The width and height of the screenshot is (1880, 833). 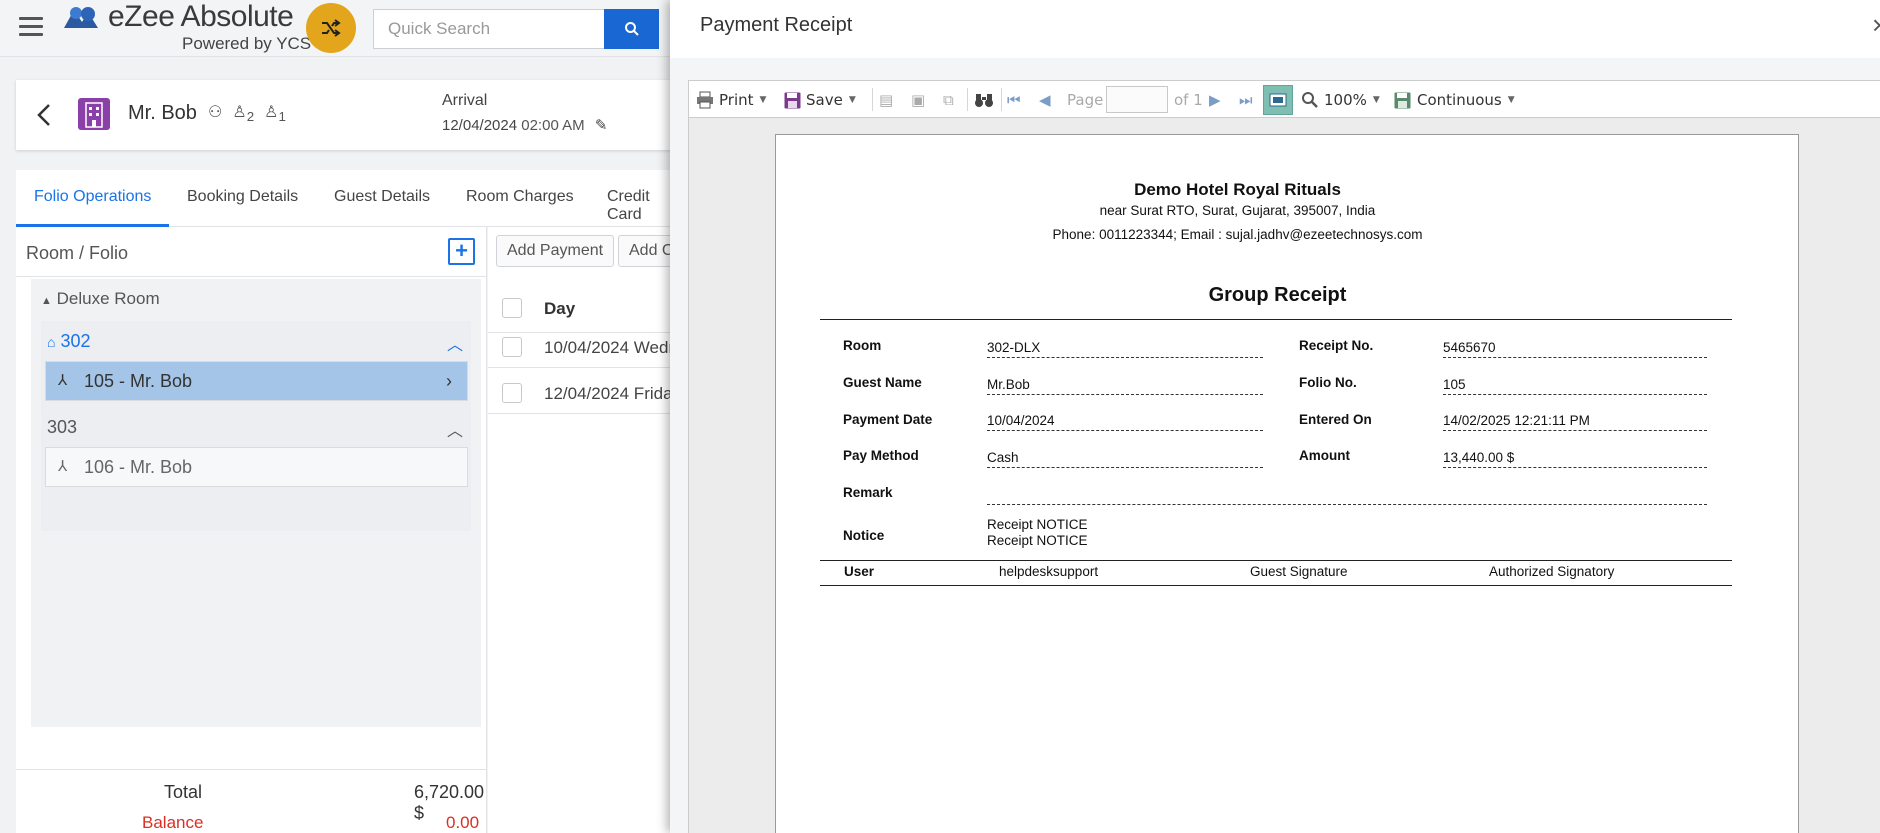 I want to click on balance-label: Balance, so click(x=173, y=822).